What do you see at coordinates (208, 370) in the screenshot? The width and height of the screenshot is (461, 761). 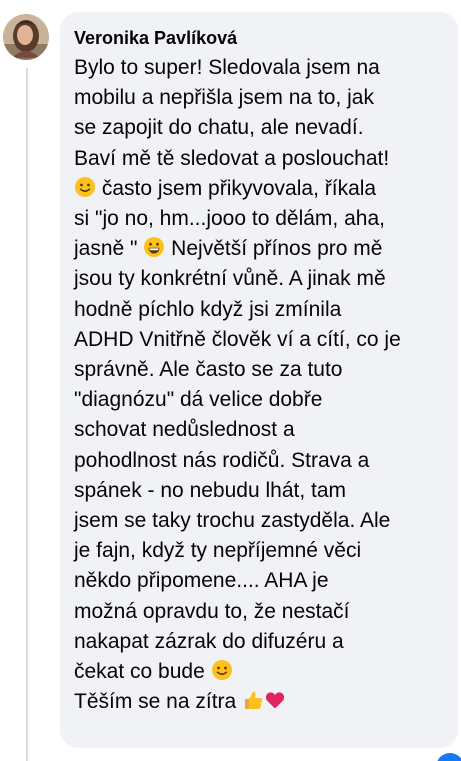 I see `comment-line: správně. Ale často se za tuto` at bounding box center [208, 370].